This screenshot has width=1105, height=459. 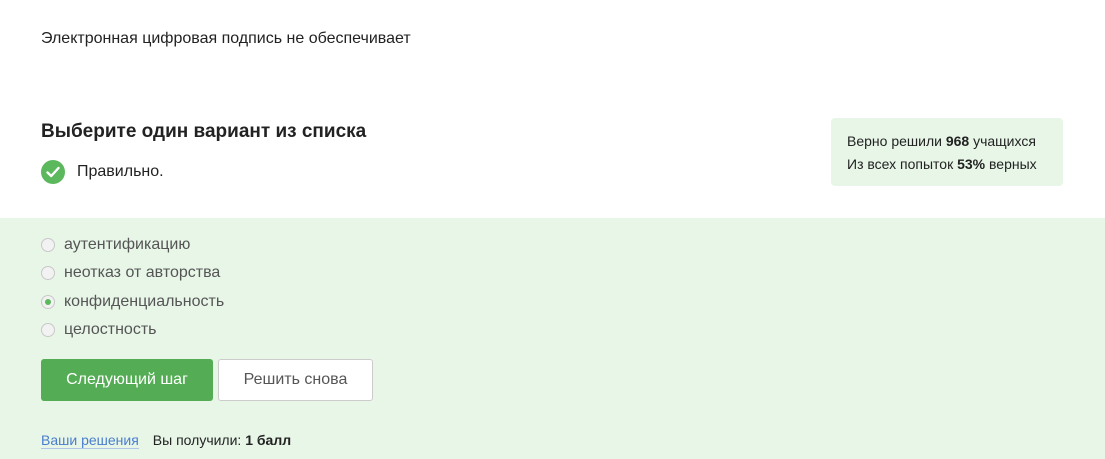 What do you see at coordinates (900, 164) in the screenshot?
I see `stats-percent-prefix: Из всех попыток` at bounding box center [900, 164].